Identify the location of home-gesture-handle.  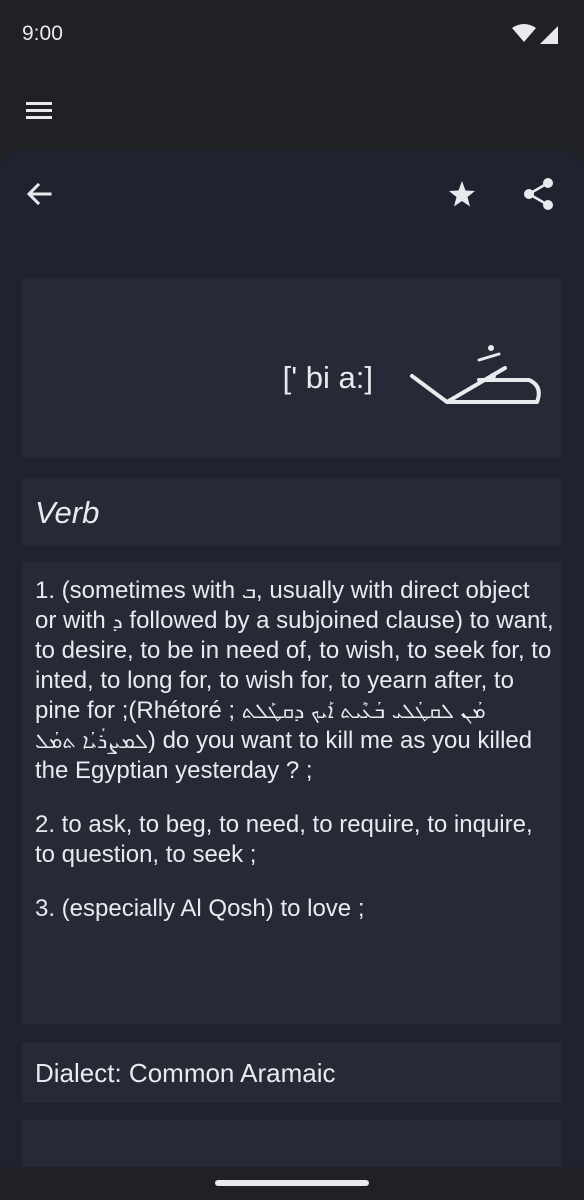
(292, 1183).